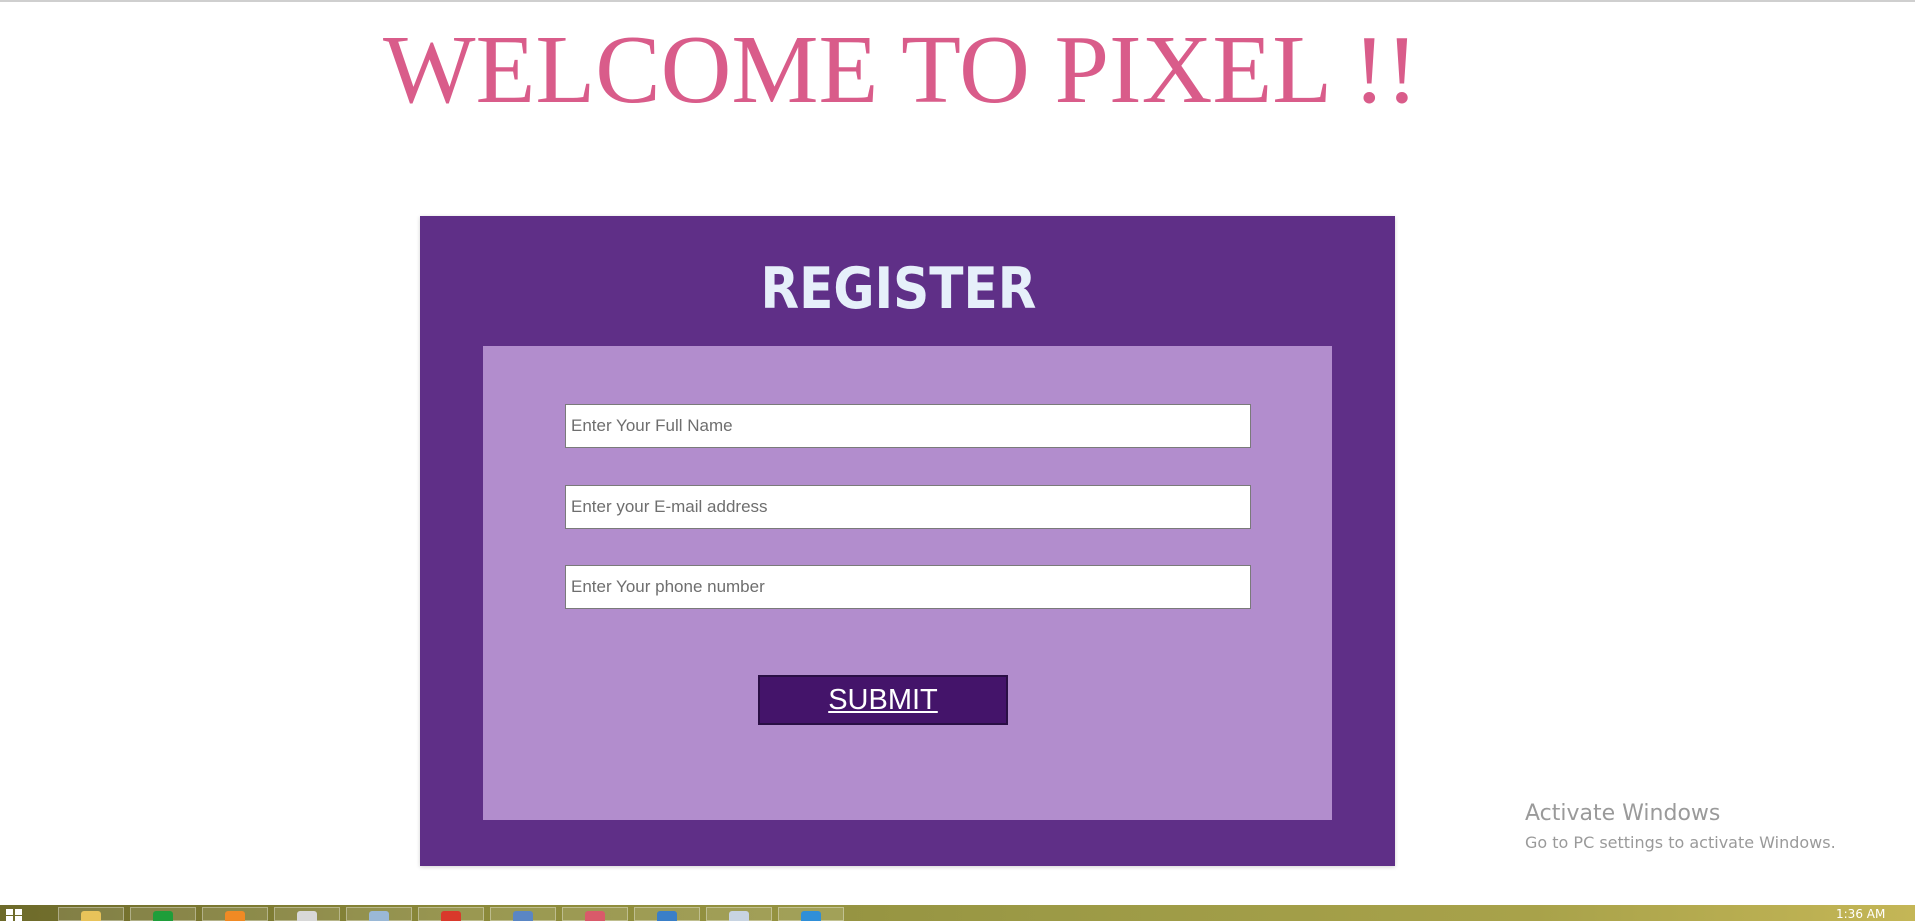 Image resolution: width=1915 pixels, height=921 pixels. I want to click on record-app-icon, so click(451, 916).